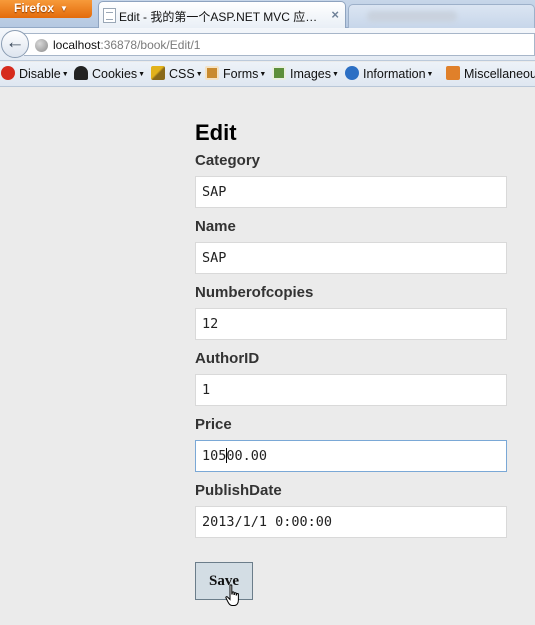  Describe the element at coordinates (227, 358) in the screenshot. I see `authorid-label: AuthorID` at that location.